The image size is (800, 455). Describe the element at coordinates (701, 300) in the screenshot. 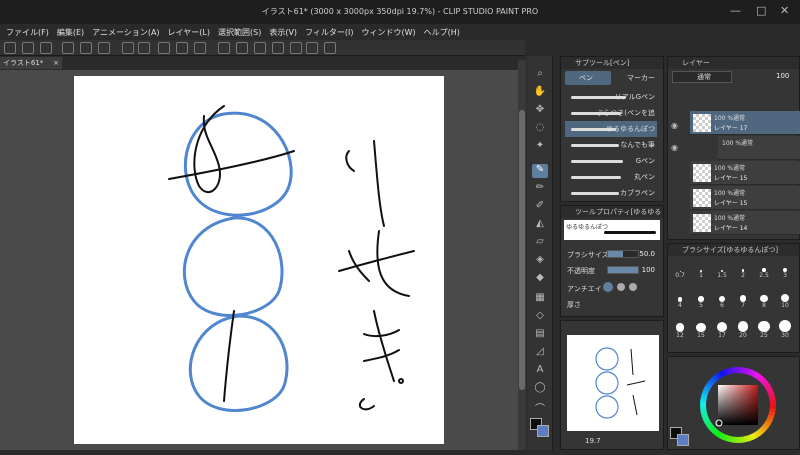

I see `brush-size-preset: 5` at that location.